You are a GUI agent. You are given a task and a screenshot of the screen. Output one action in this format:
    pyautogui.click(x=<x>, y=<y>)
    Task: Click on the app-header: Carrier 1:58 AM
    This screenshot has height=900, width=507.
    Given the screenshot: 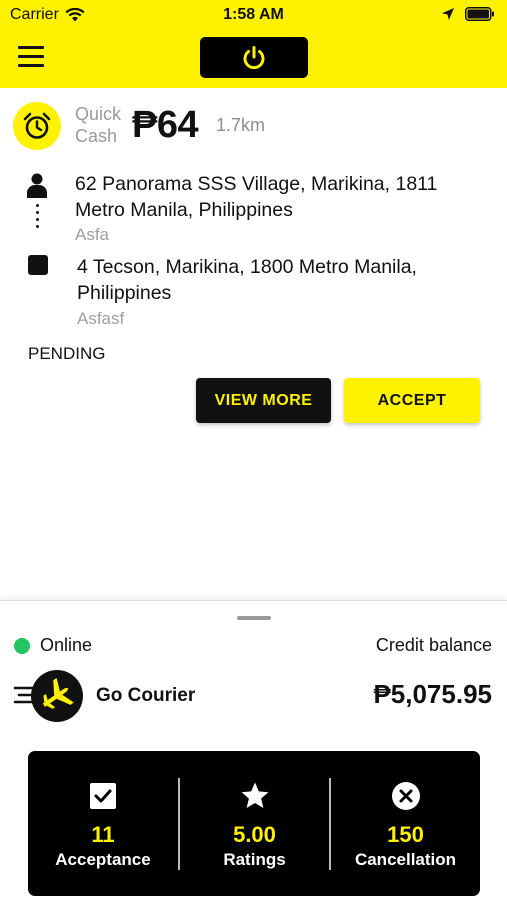 What is the action you would take?
    pyautogui.click(x=253, y=44)
    